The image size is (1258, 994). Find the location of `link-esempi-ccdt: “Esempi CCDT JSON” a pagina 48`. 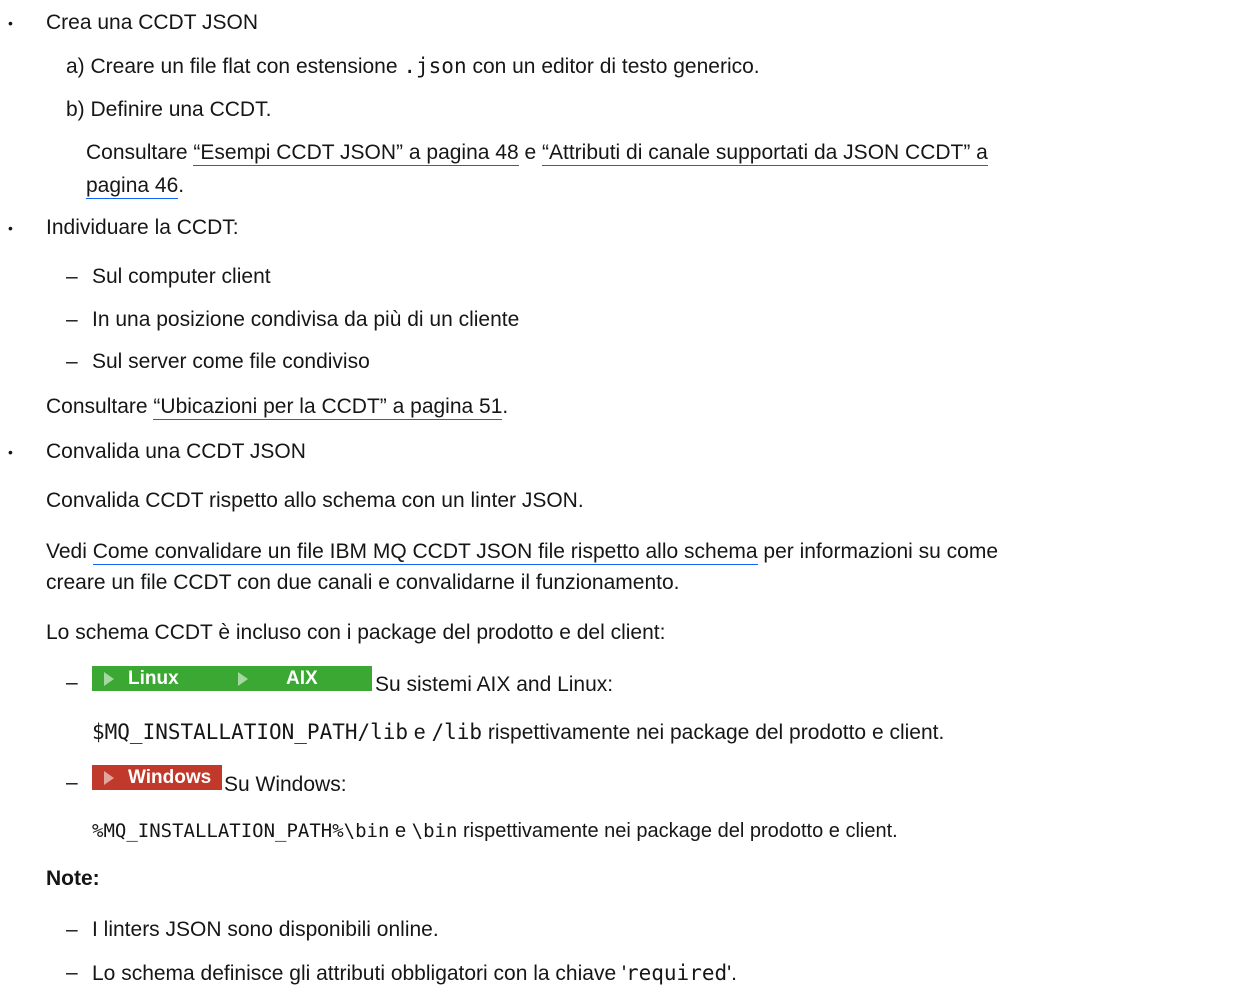

link-esempi-ccdt: “Esempi CCDT JSON” a pagina 48 is located at coordinates (356, 153).